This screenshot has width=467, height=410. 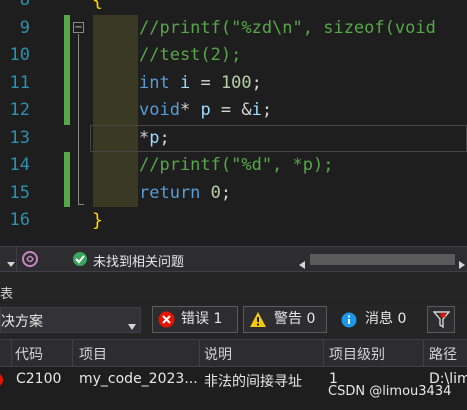 I want to click on code-line-13: *p;, so click(x=154, y=139).